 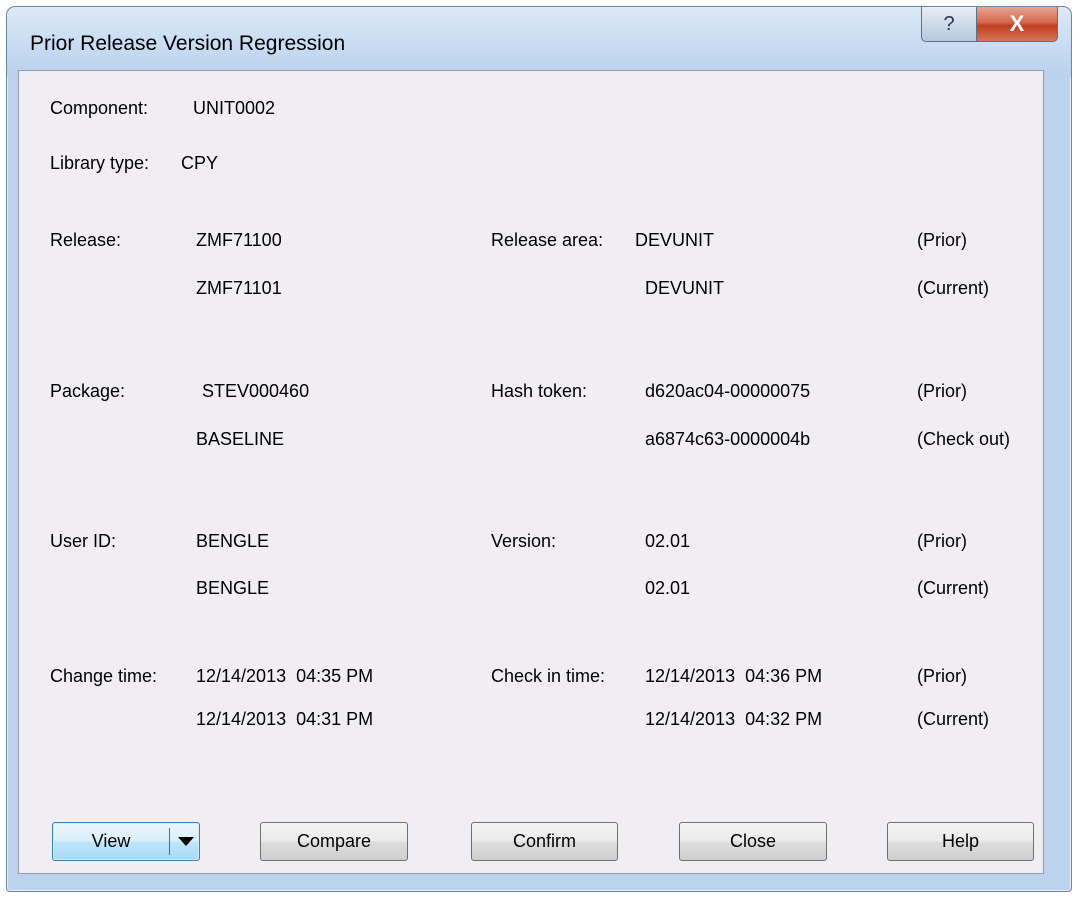 I want to click on check-in-time-label: Check in time:, so click(x=548, y=676).